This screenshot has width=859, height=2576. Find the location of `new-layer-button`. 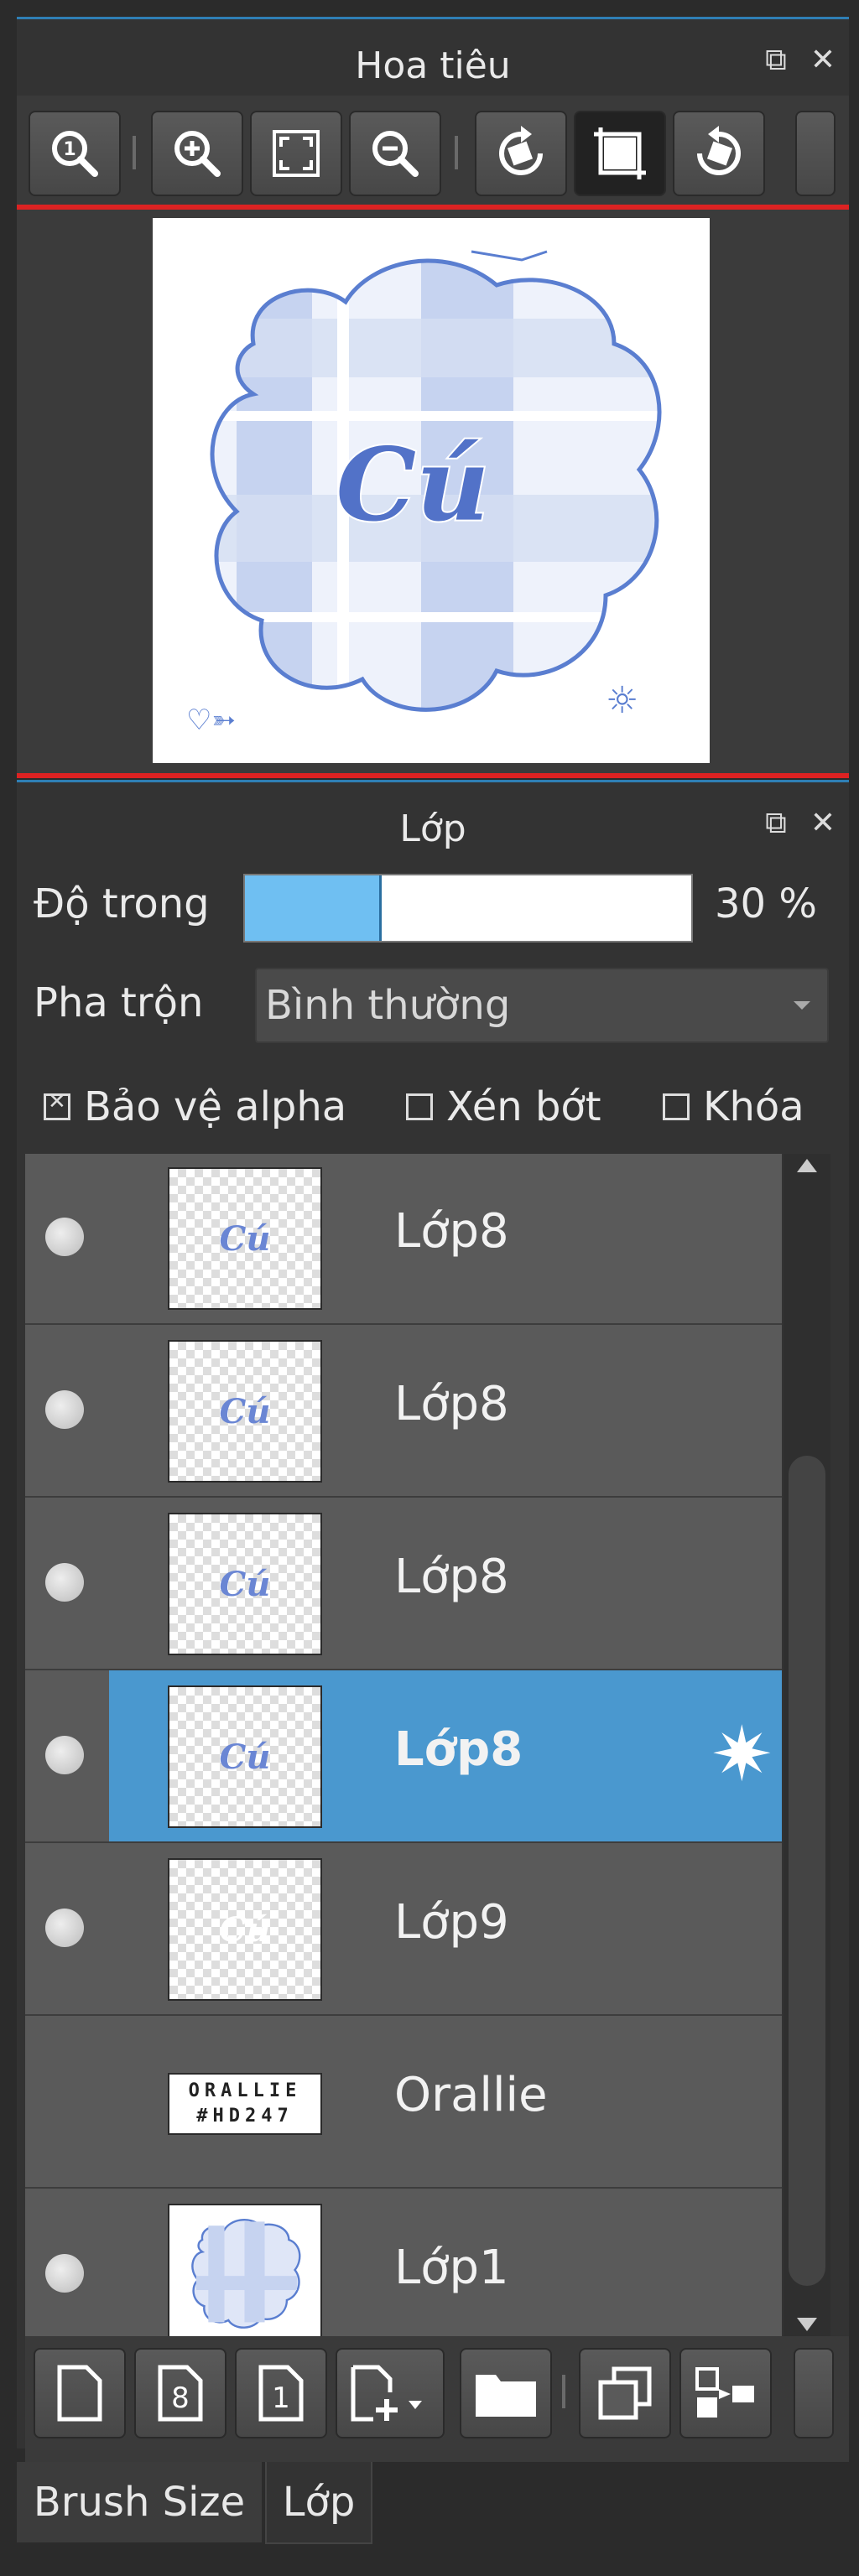

new-layer-button is located at coordinates (80, 2393).